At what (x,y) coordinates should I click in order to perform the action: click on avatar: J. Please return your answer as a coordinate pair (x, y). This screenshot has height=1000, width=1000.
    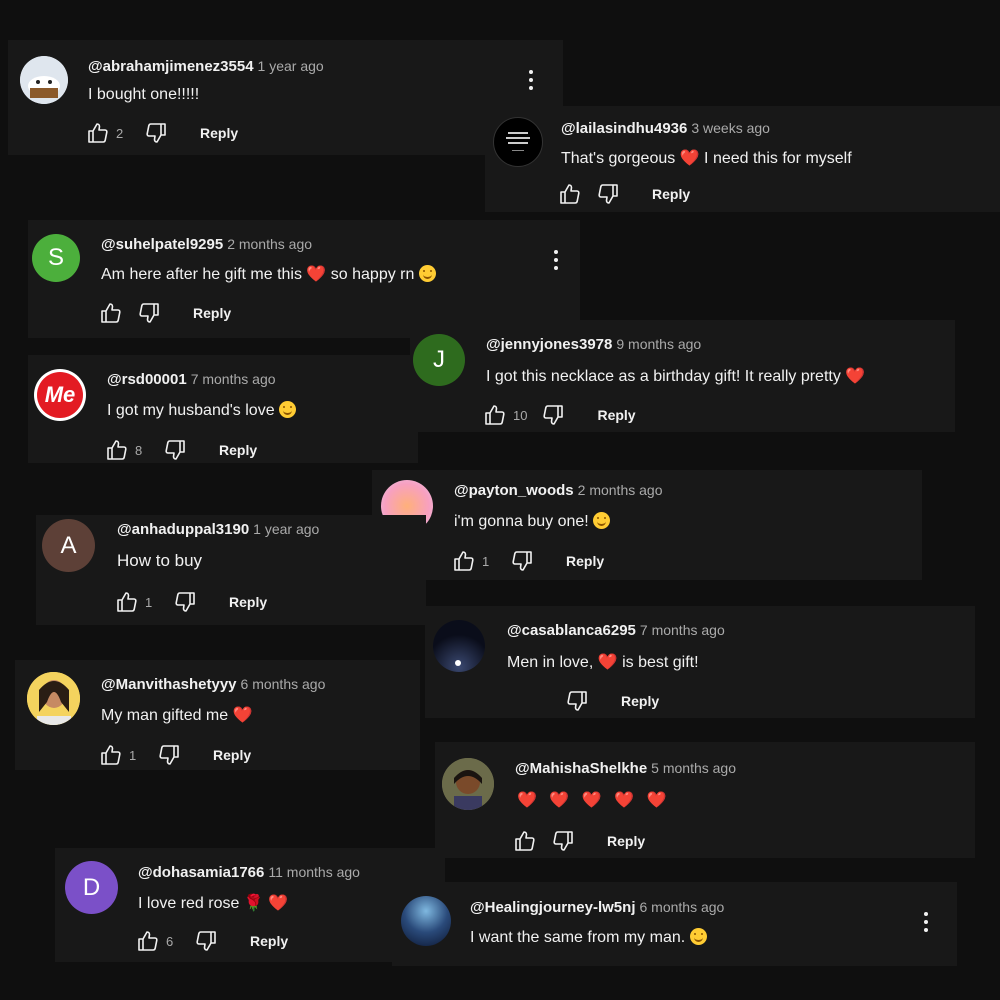
    Looking at the image, I should click on (439, 360).